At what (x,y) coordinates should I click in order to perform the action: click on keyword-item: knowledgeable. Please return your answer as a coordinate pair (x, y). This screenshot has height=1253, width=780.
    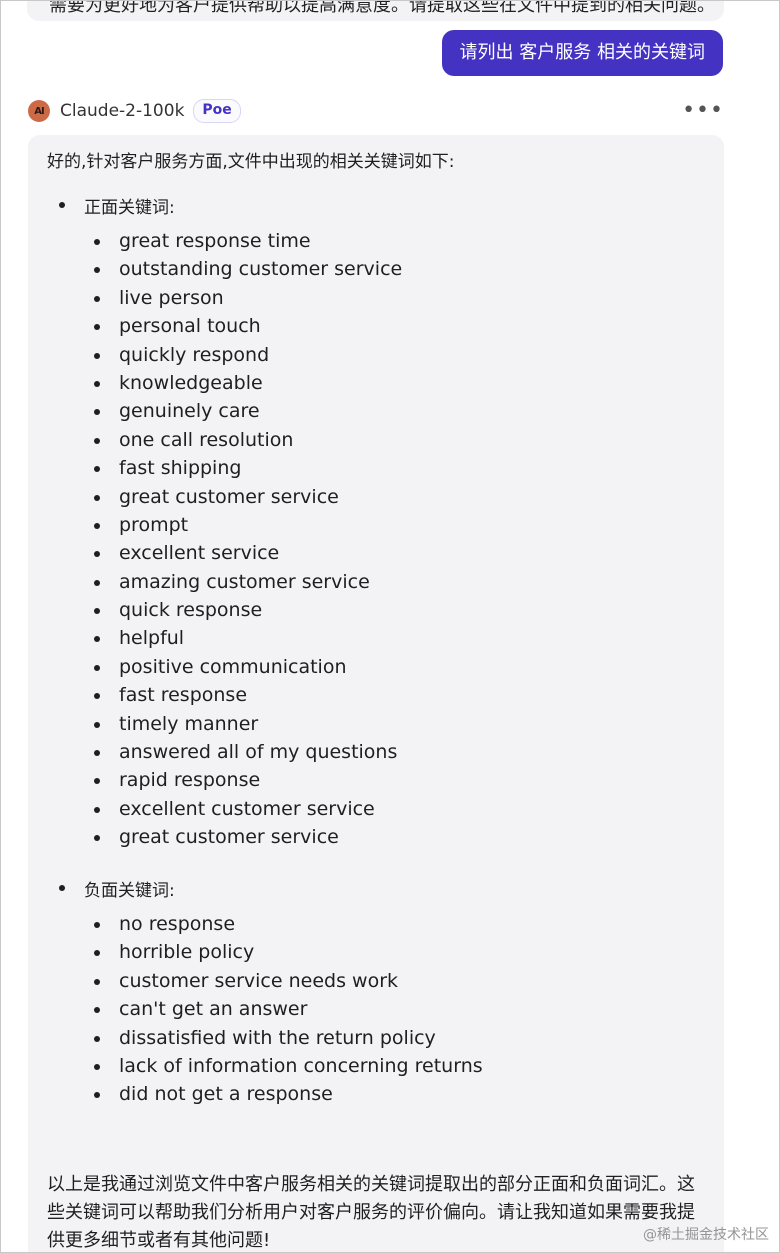
    Looking at the image, I should click on (247, 383).